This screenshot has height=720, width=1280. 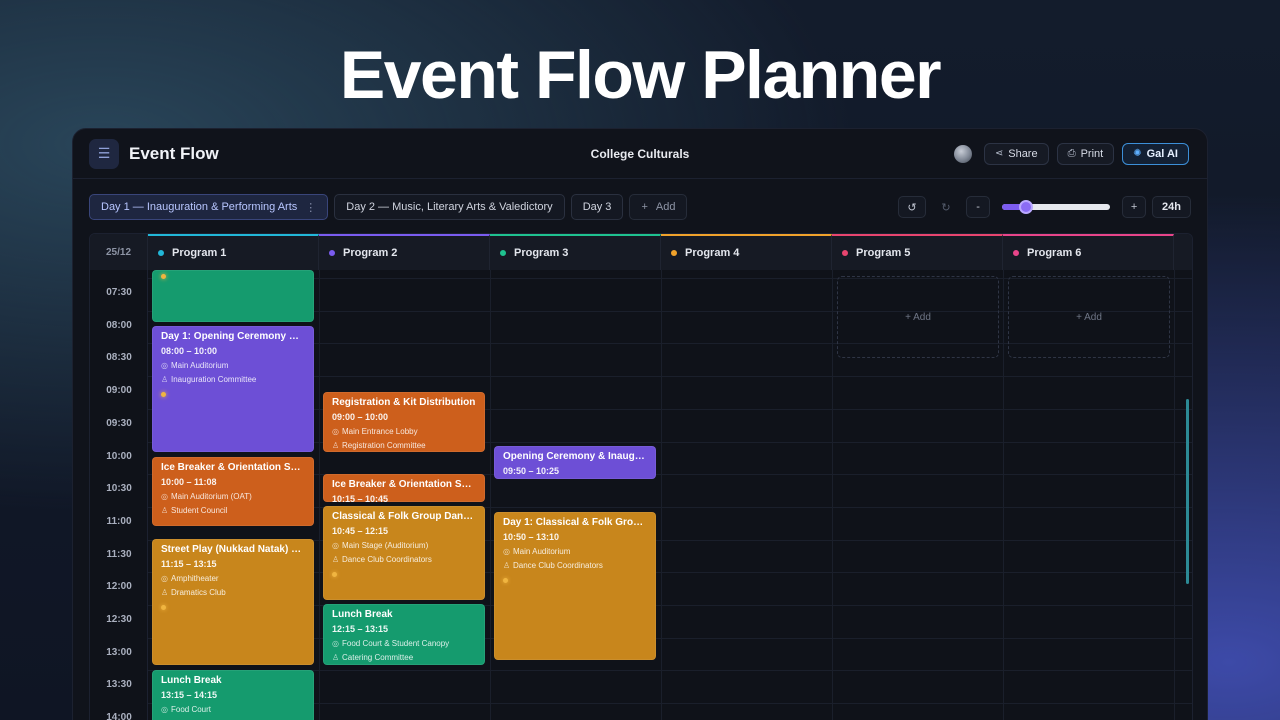 What do you see at coordinates (189, 564) in the screenshot?
I see `event-time: 11:15 – 13:15` at bounding box center [189, 564].